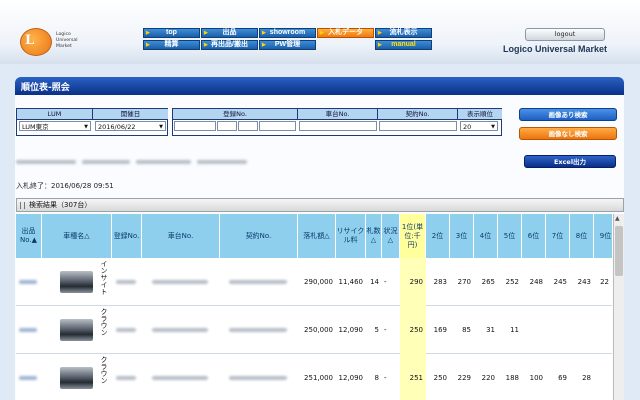 This screenshot has height=400, width=640. What do you see at coordinates (490, 330) in the screenshot?
I see `rank-4-cell: 31` at bounding box center [490, 330].